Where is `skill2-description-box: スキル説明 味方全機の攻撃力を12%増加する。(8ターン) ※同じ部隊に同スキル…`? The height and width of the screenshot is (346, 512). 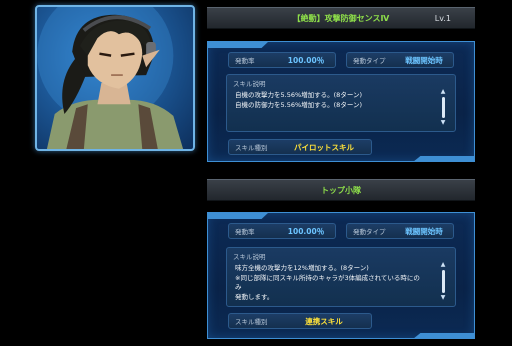
skill2-description-box: スキル説明 味方全機の攻撃力を12%増加する。(8ターン) ※同じ部隊に同スキル… is located at coordinates (341, 277).